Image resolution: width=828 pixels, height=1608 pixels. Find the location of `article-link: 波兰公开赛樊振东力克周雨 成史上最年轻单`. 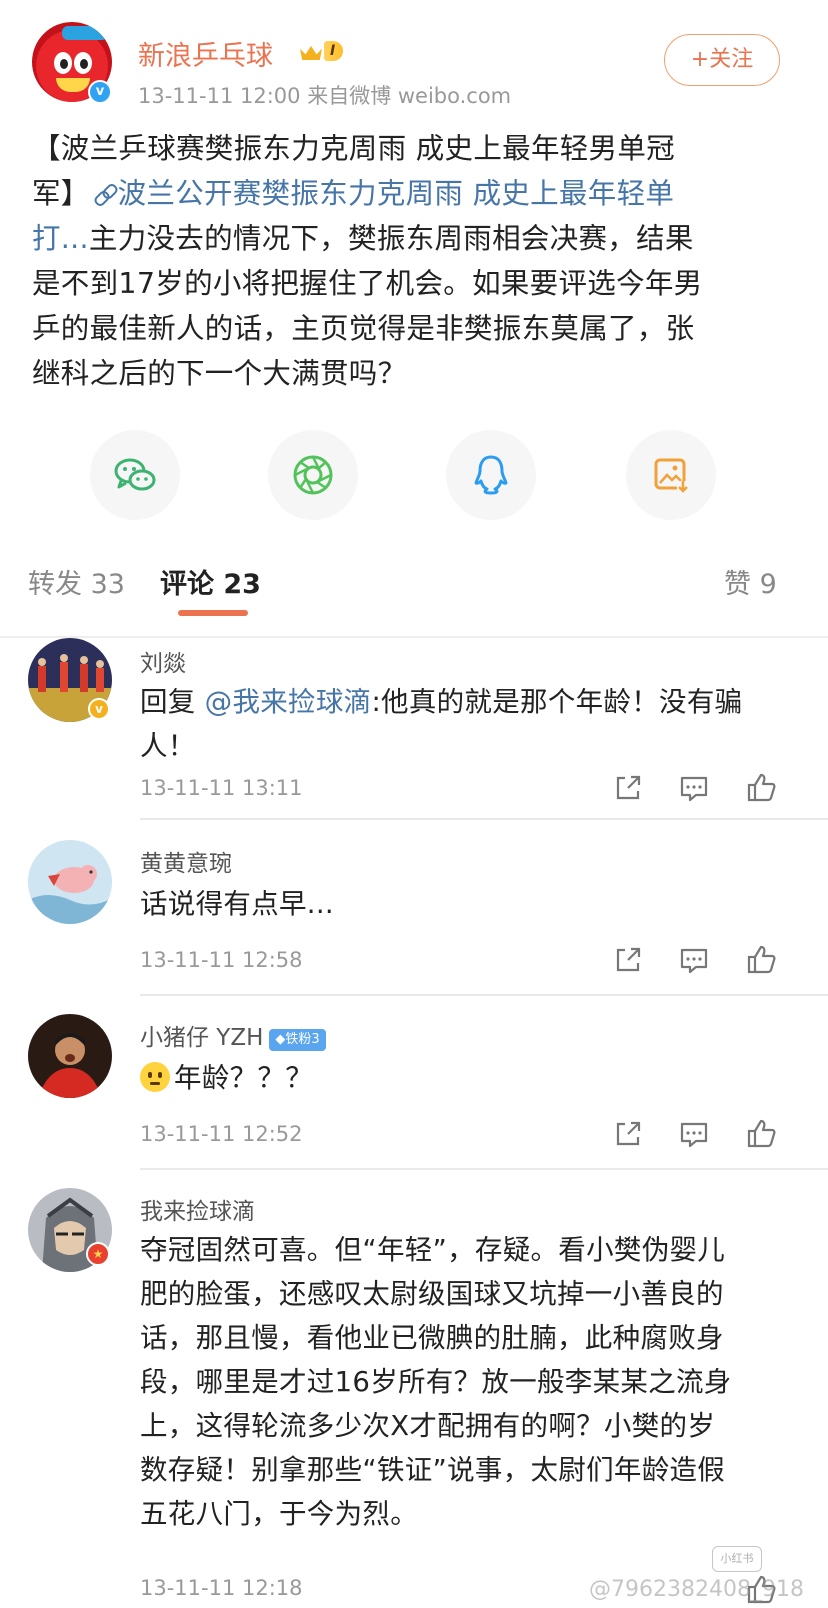

article-link: 波兰公开赛樊振东力克周雨 成史上最年轻单 is located at coordinates (396, 193).